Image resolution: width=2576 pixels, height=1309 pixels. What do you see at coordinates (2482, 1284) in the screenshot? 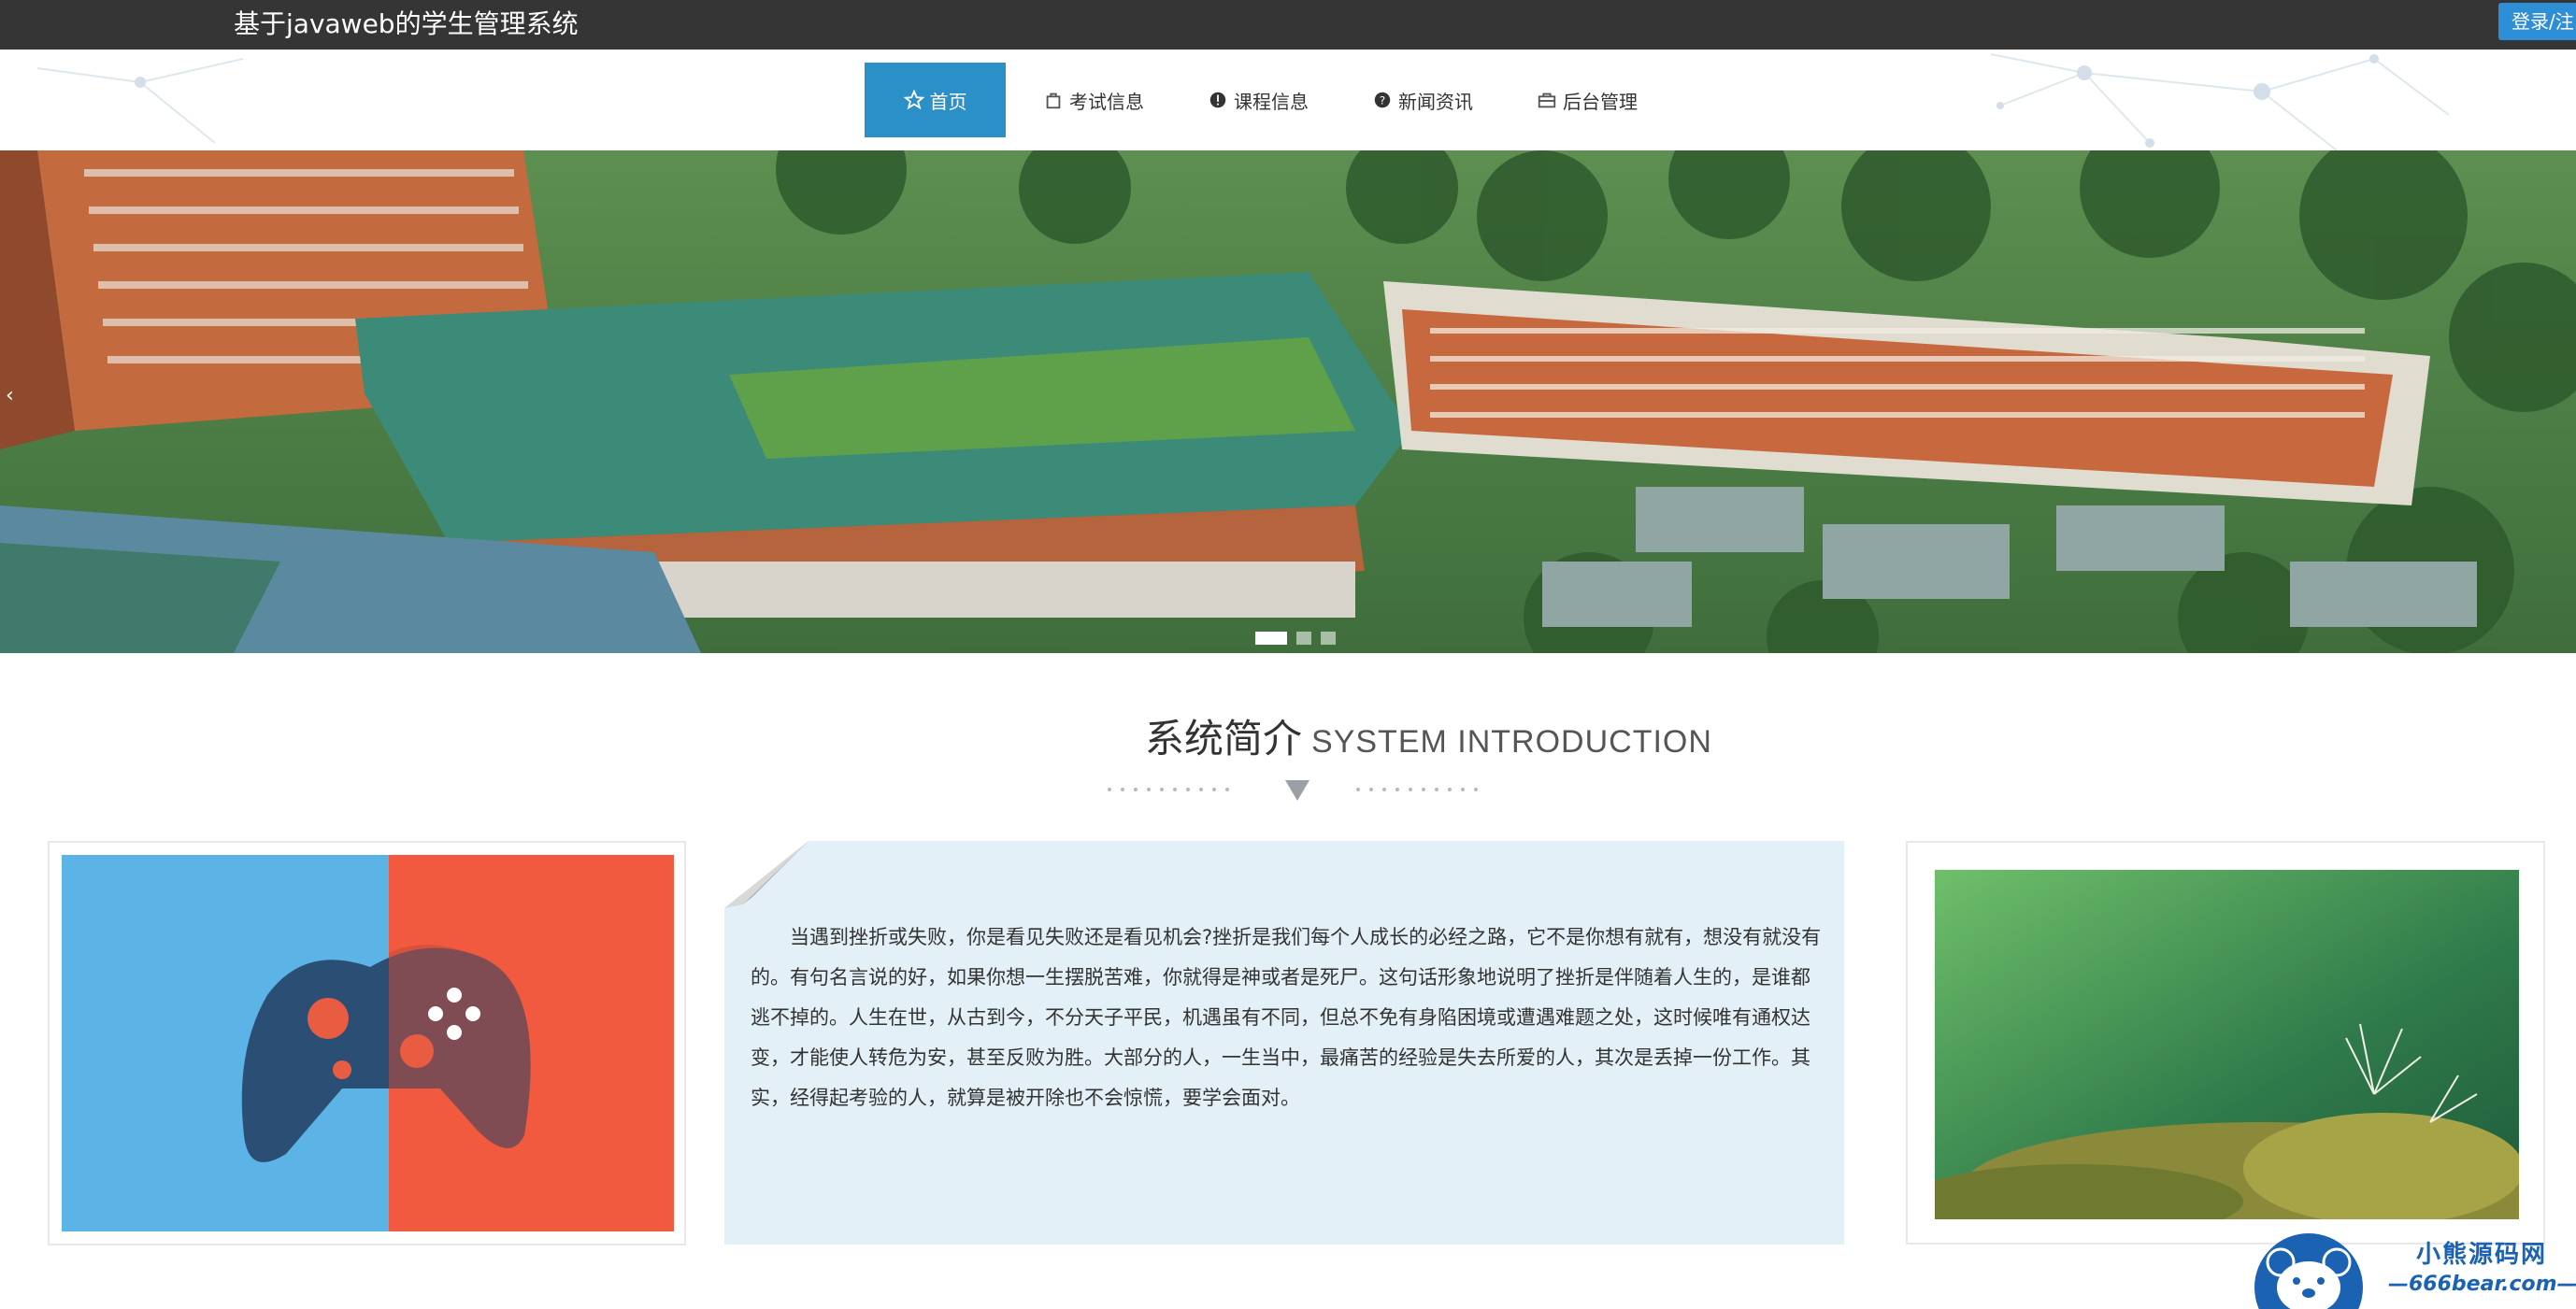
I see `watermark-url: —666bear.com—` at bounding box center [2482, 1284].